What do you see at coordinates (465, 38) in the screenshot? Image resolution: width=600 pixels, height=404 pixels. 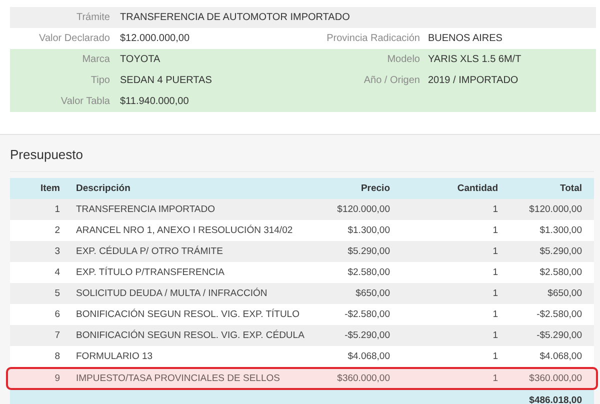 I see `field-value: BUENOS AIRES` at bounding box center [465, 38].